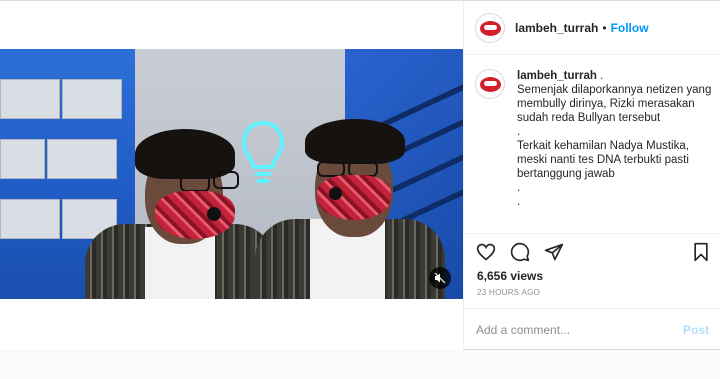 The height and width of the screenshot is (379, 720). Describe the element at coordinates (510, 276) in the screenshot. I see `view-count: 6,656 views` at that location.